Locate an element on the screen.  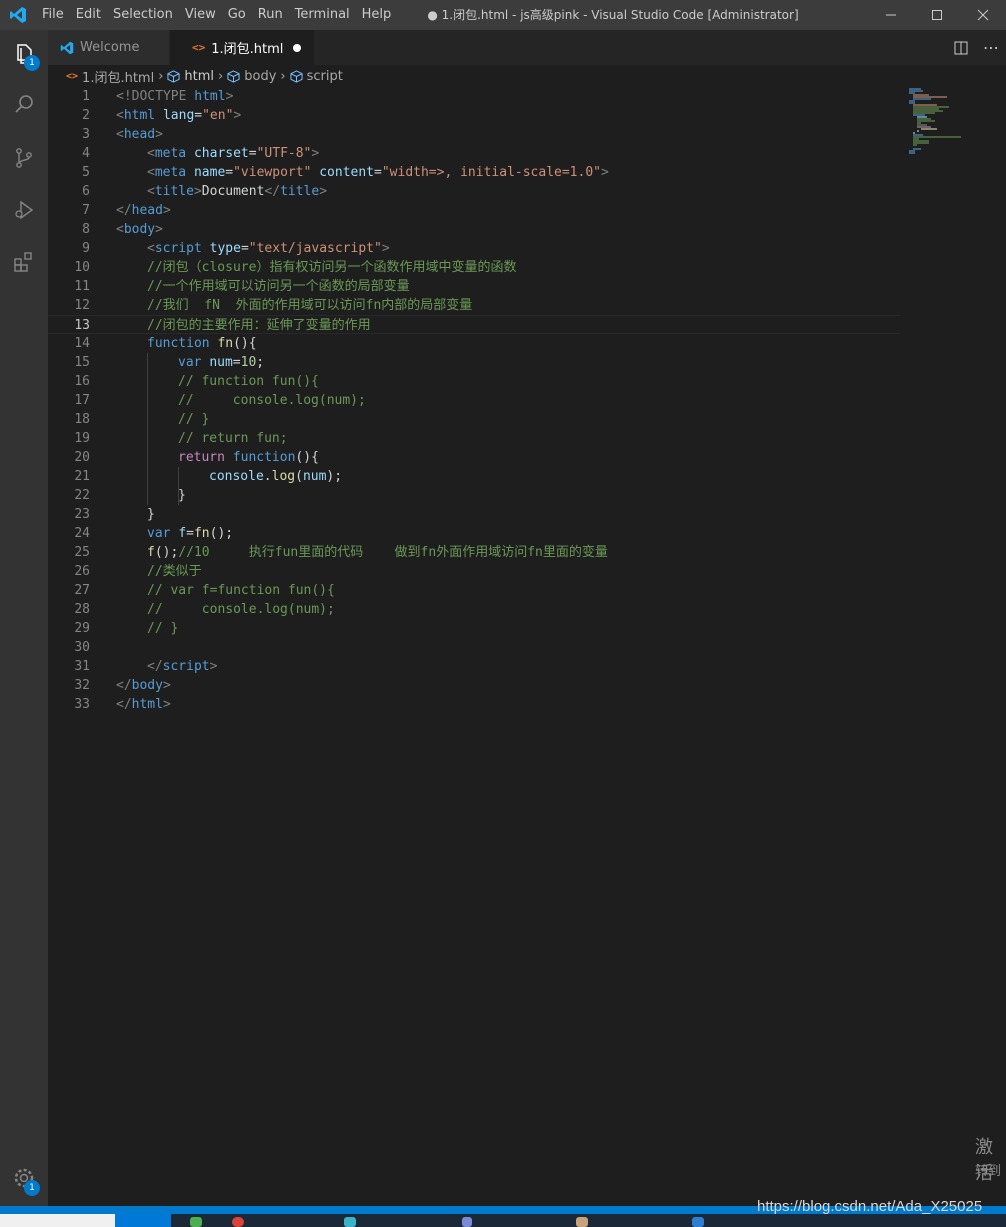
token: console is located at coordinates (236, 476).